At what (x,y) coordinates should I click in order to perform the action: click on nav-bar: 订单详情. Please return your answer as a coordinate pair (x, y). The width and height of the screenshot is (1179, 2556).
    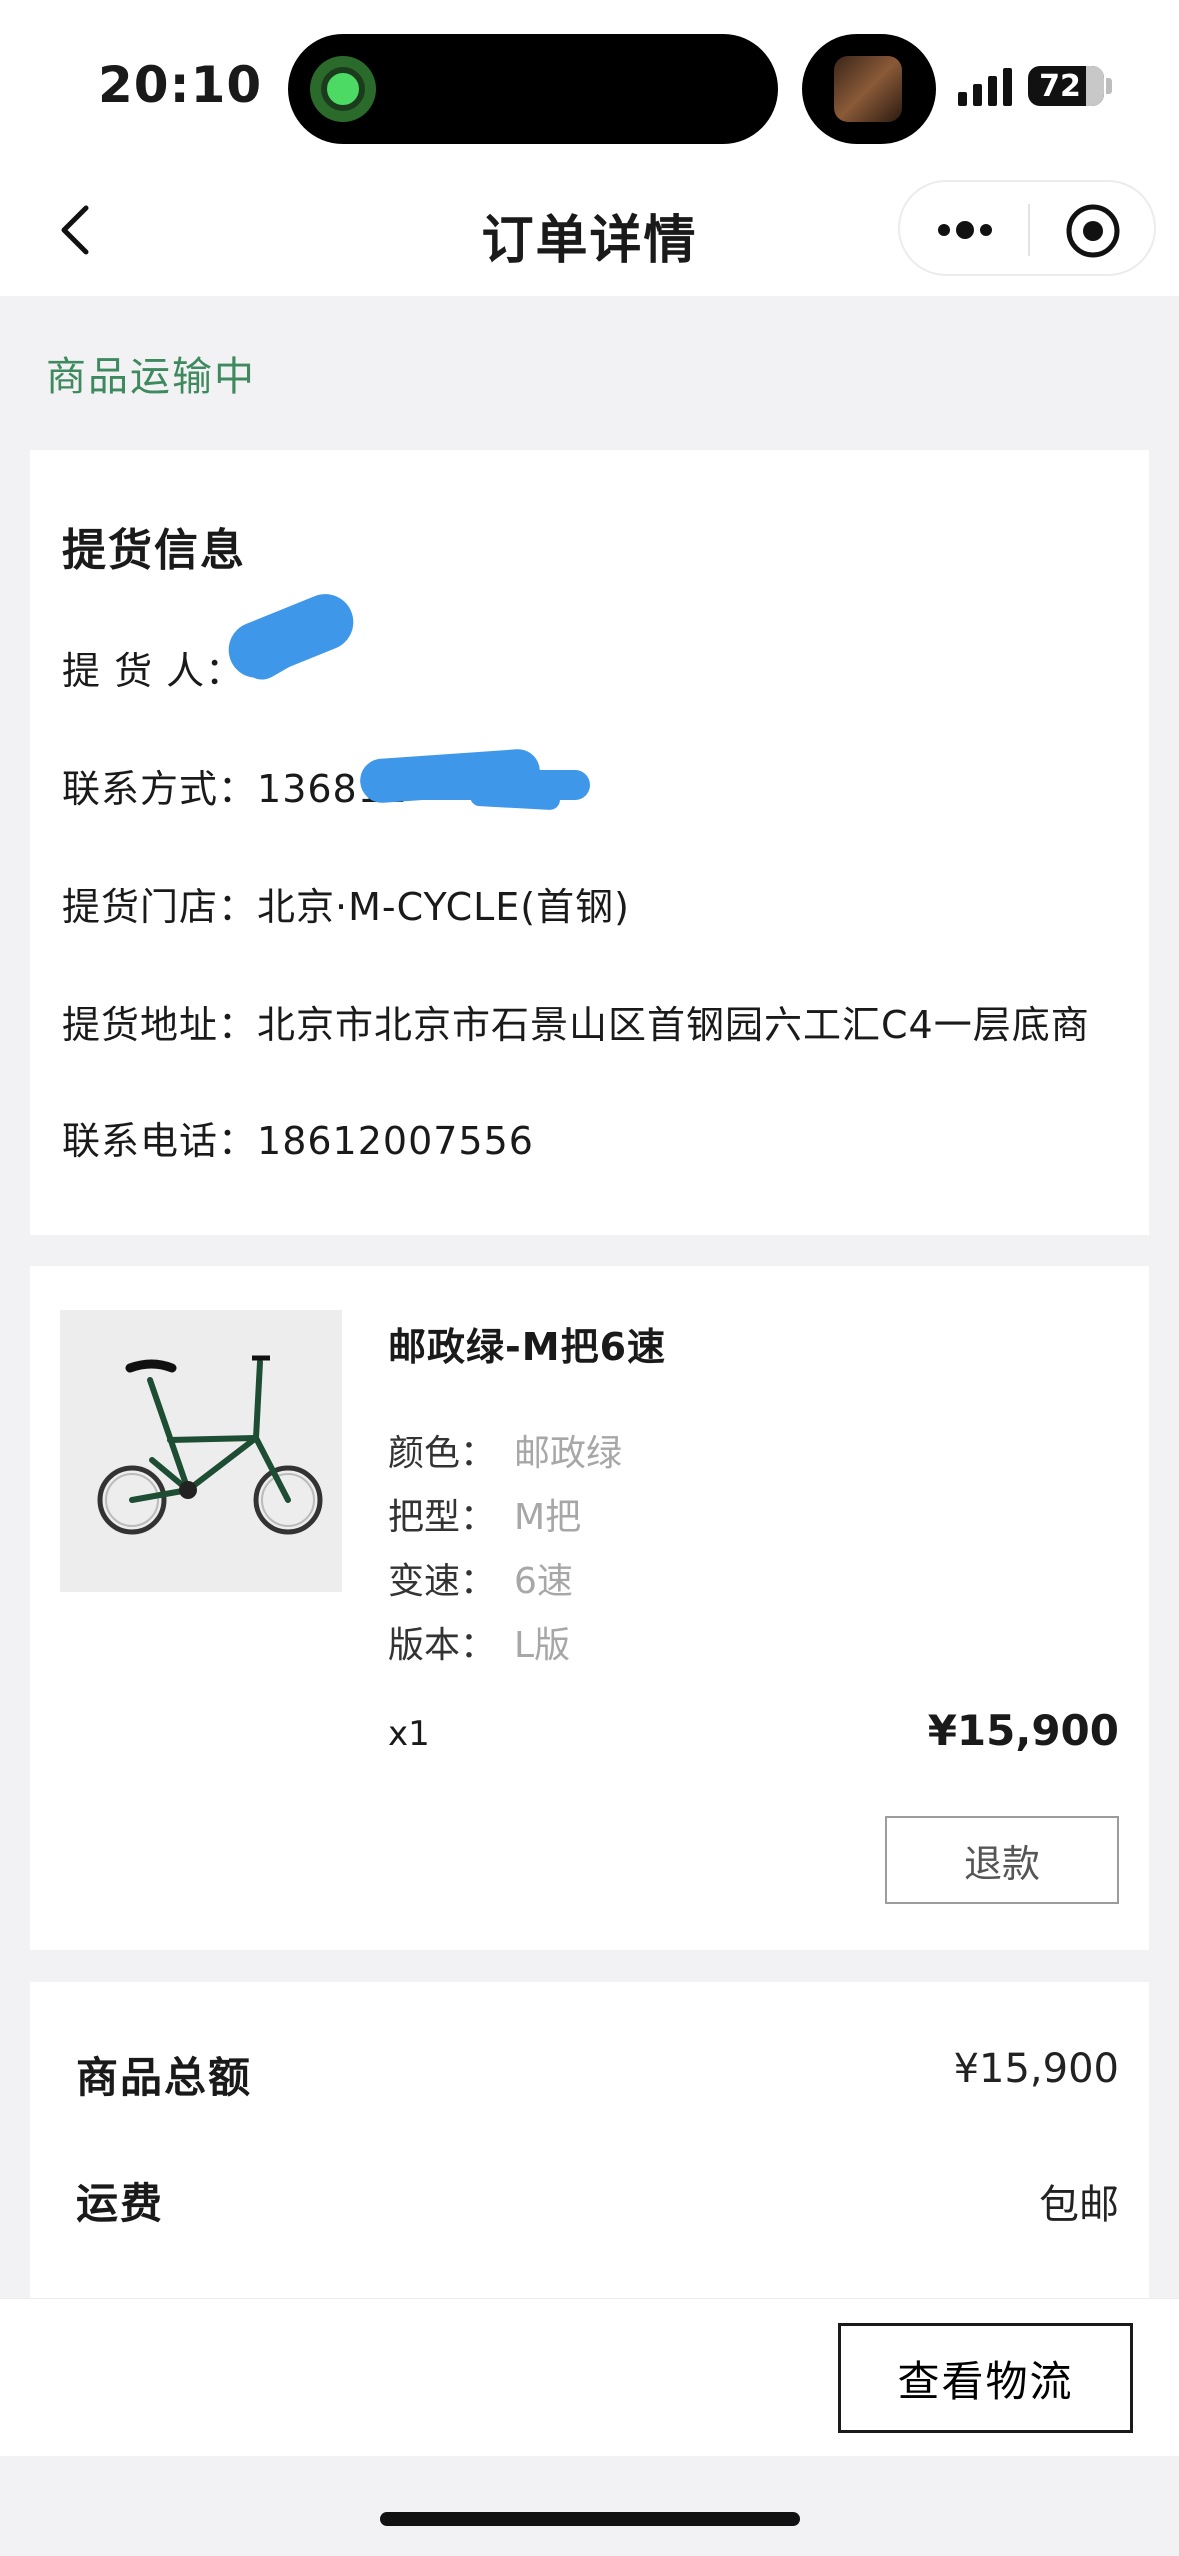
    Looking at the image, I should click on (589, 233).